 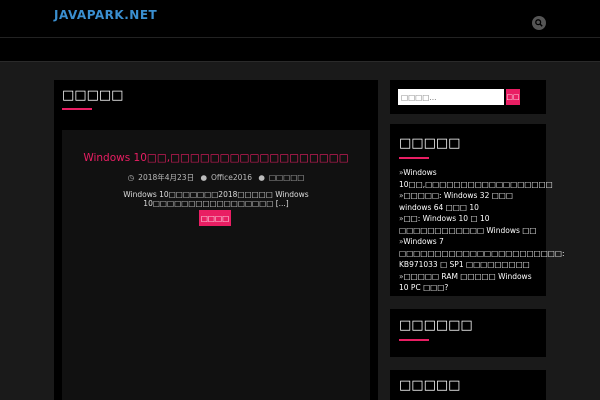 What do you see at coordinates (166, 177) in the screenshot?
I see `post-date: 2018年4月23日` at bounding box center [166, 177].